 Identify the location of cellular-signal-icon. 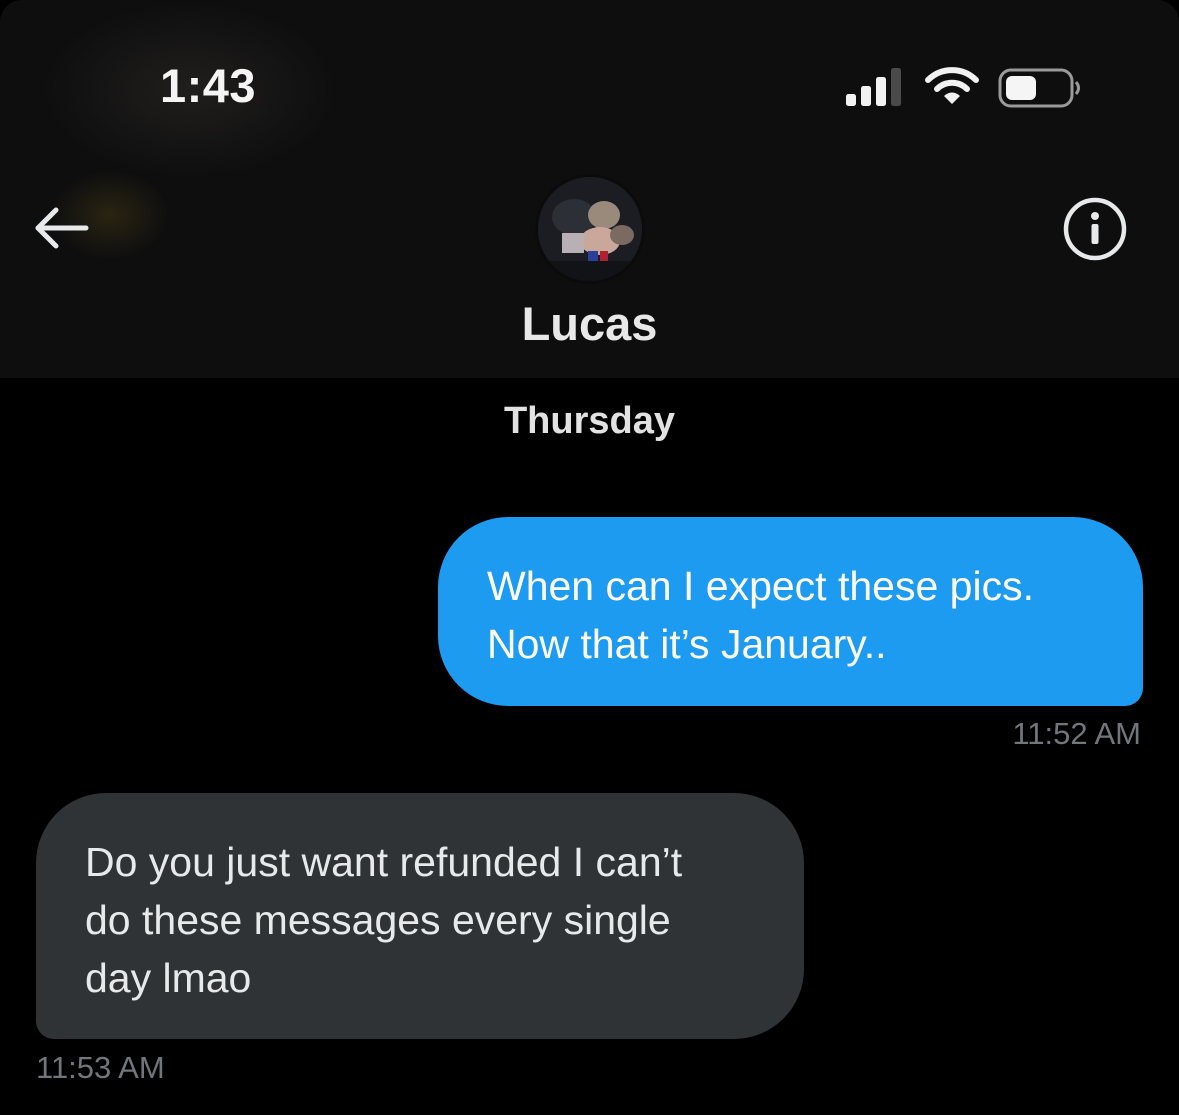
(873, 87).